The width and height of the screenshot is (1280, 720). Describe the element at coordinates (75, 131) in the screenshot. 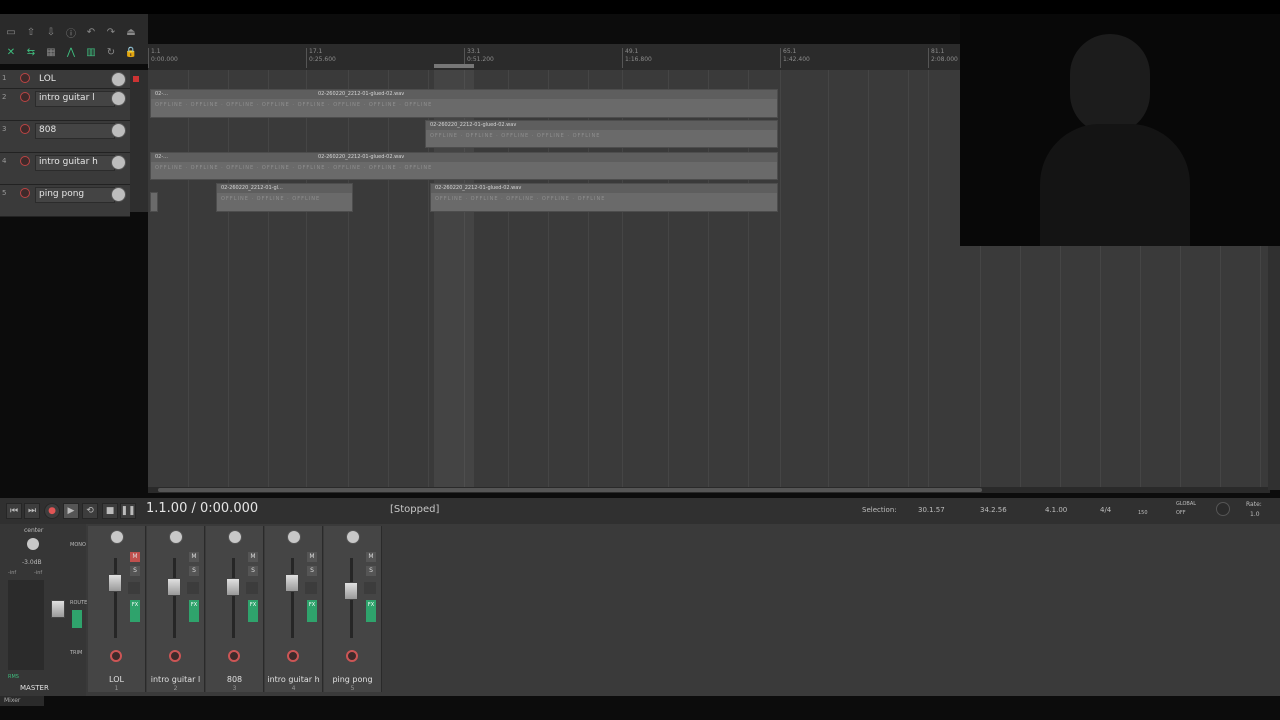

I see `track-name: 808` at that location.